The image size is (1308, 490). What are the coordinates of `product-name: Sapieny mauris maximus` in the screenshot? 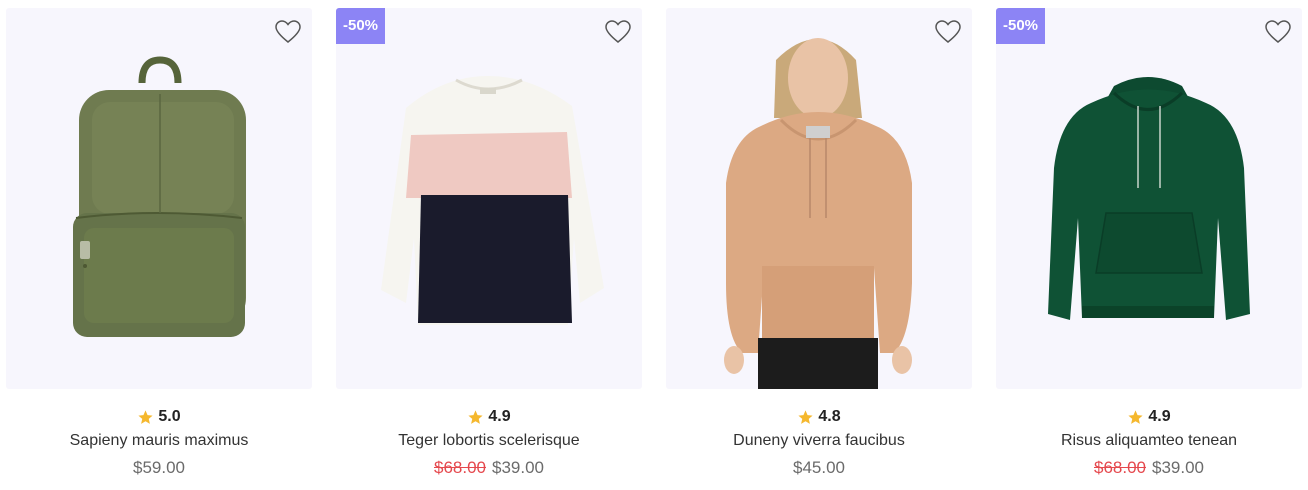 It's located at (159, 441).